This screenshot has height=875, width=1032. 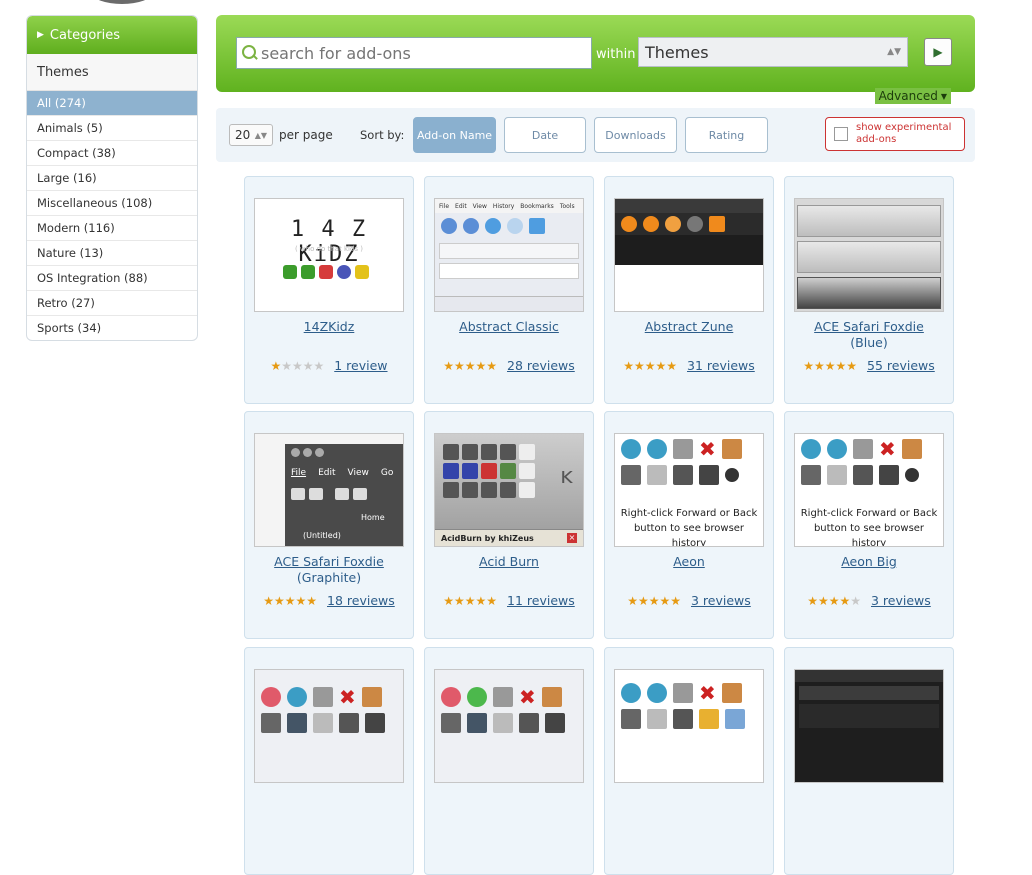 I want to click on sidebar-item-large: Large (16), so click(x=112, y=178).